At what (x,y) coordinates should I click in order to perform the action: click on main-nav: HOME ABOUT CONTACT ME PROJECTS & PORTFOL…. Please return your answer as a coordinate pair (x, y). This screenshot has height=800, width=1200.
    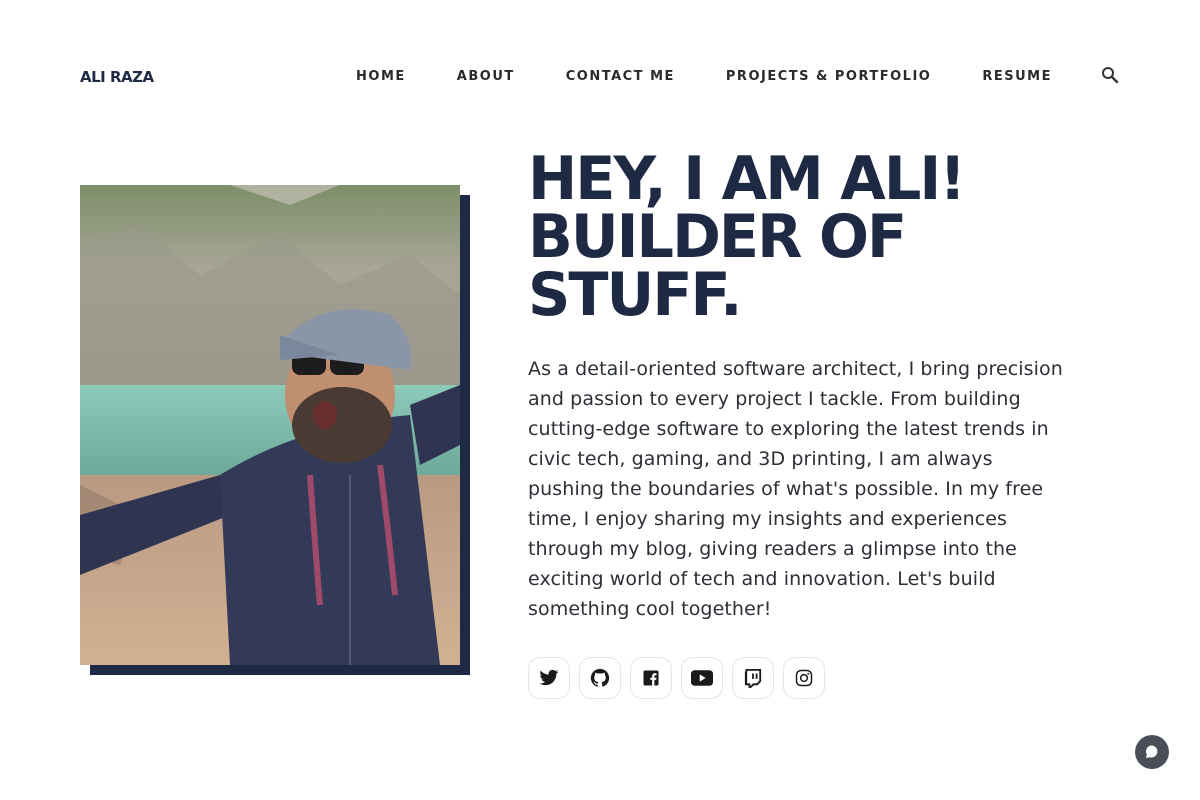
    Looking at the image, I should click on (738, 77).